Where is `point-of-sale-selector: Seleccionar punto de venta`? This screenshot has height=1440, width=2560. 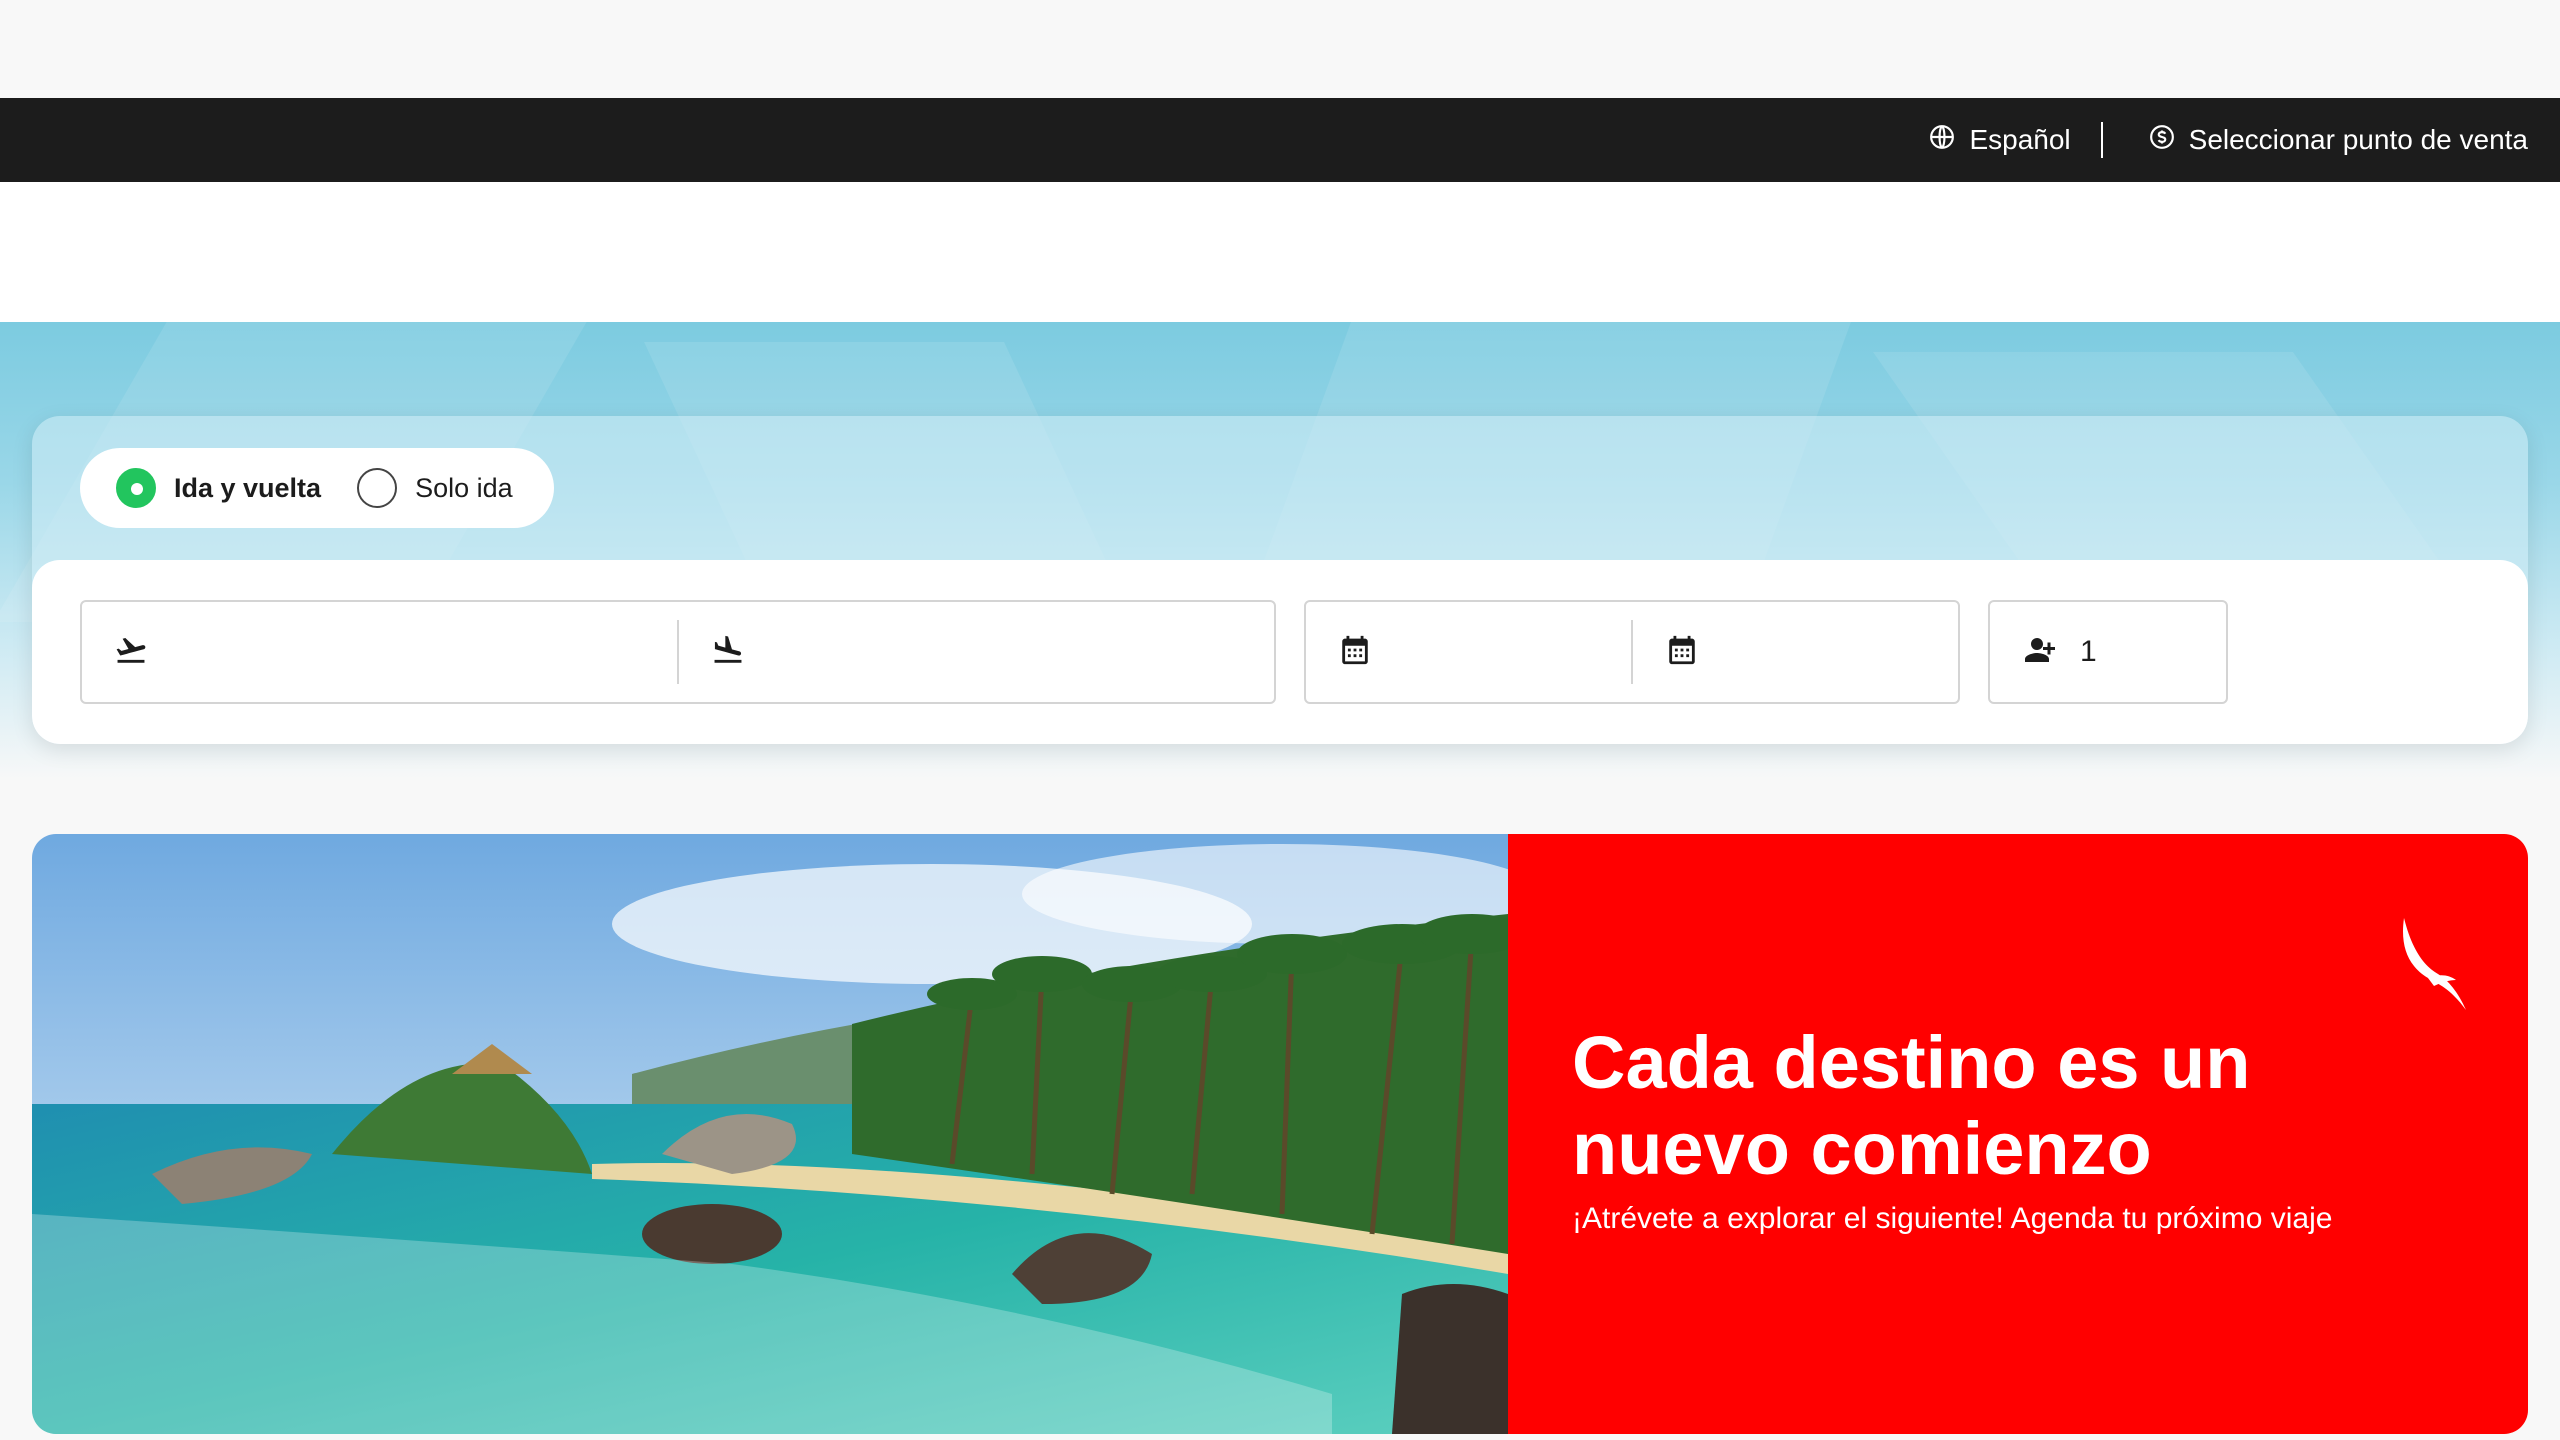 point-of-sale-selector: Seleccionar punto de venta is located at coordinates (2338, 140).